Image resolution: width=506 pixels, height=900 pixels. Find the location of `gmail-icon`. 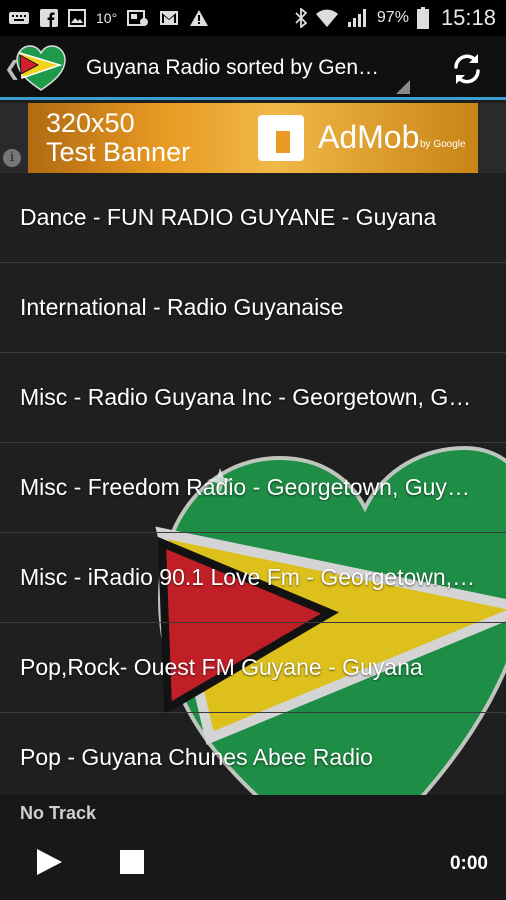

gmail-icon is located at coordinates (169, 18).